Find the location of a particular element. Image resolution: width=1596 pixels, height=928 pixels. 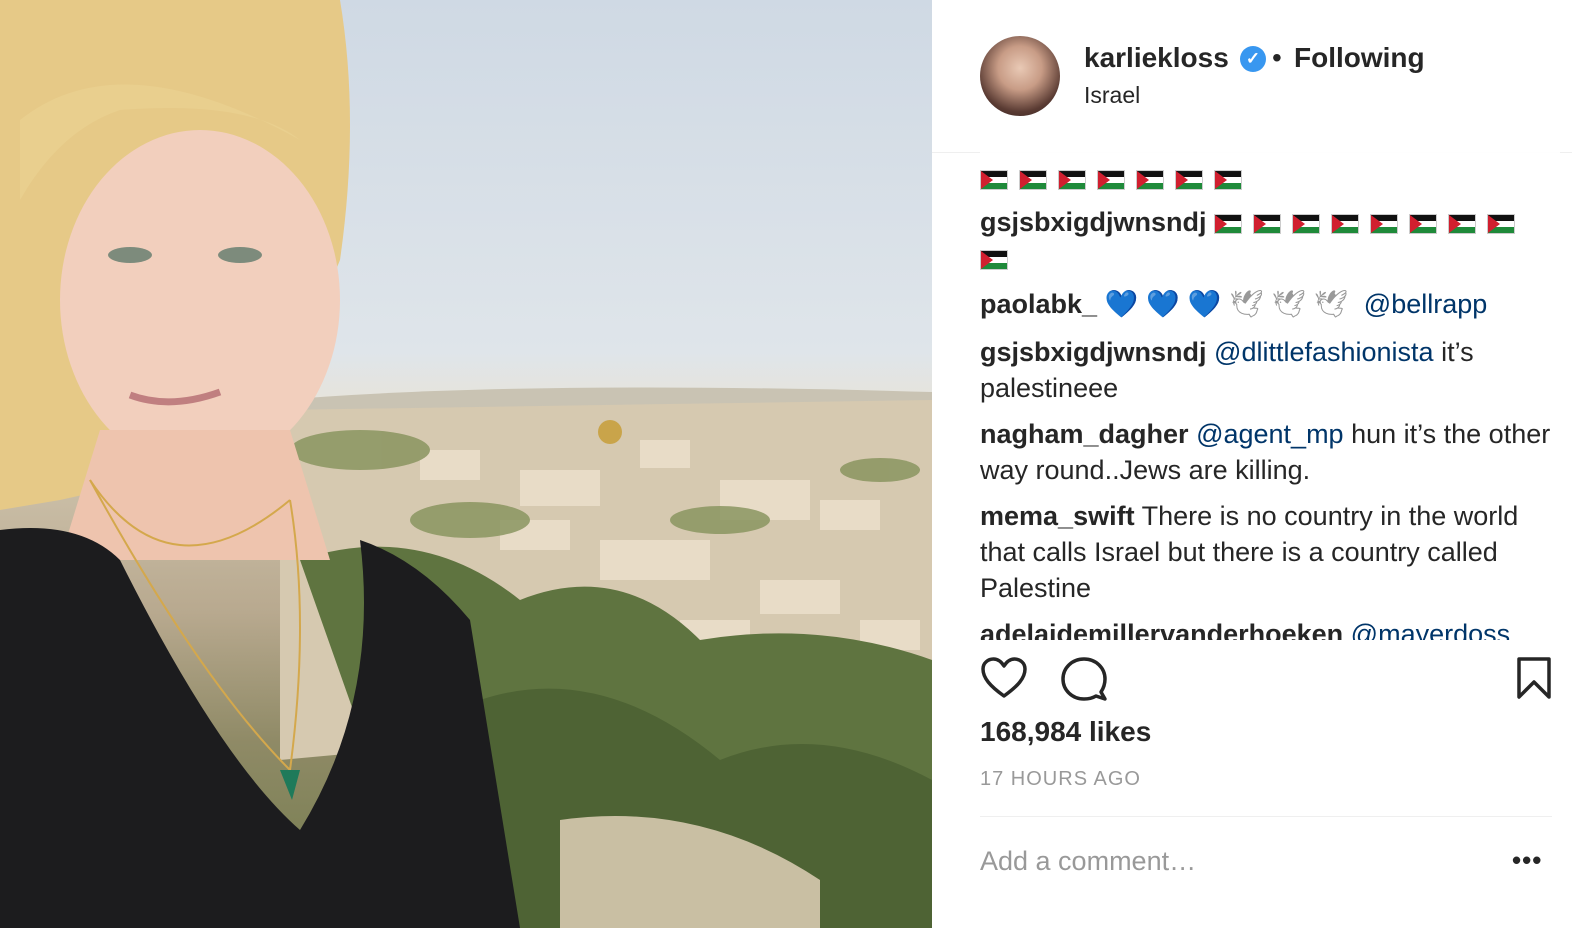

username-link: karliekloss is located at coordinates (1156, 58).